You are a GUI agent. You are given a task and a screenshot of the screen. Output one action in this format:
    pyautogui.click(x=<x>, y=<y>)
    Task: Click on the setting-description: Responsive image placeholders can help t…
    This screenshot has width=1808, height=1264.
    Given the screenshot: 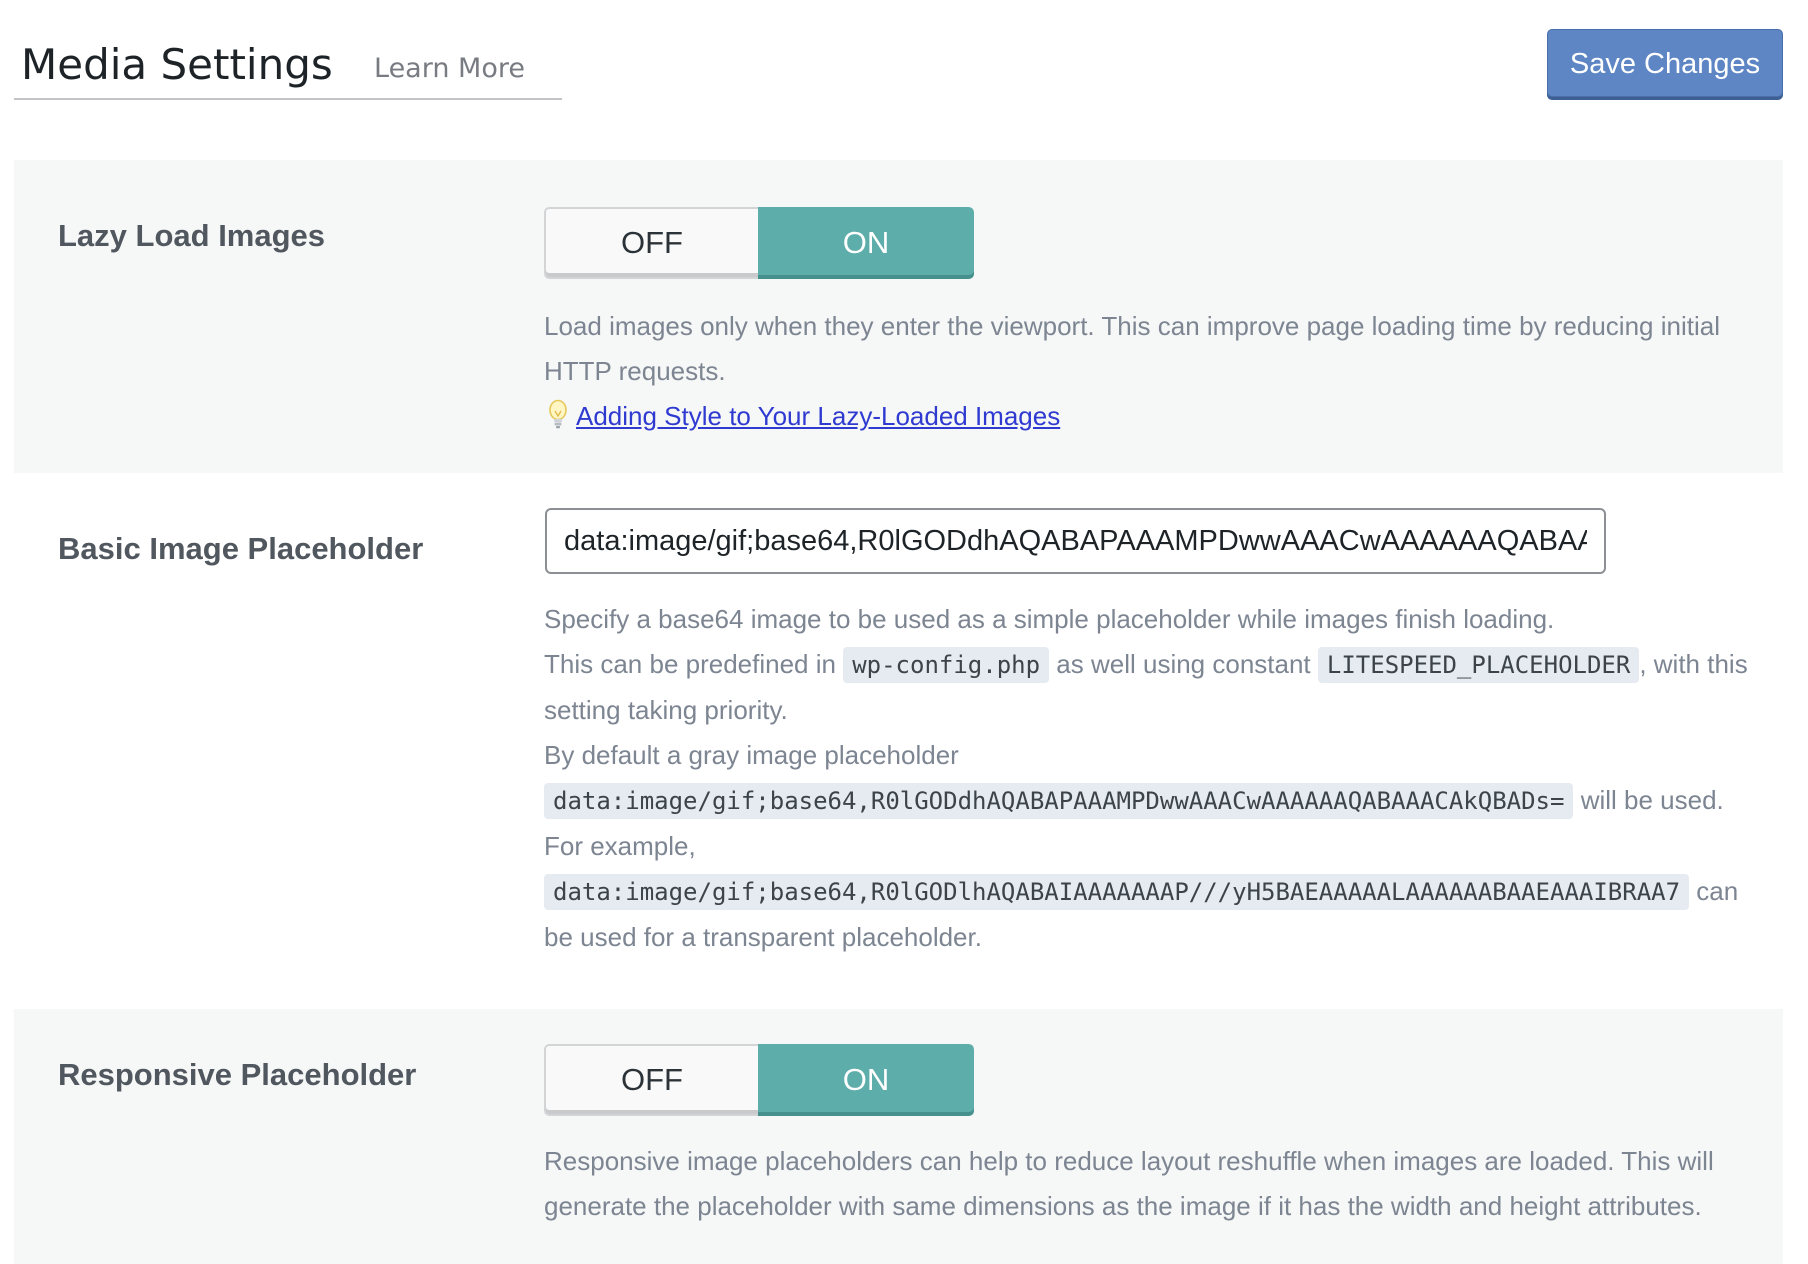 What is the action you would take?
    pyautogui.click(x=1154, y=1184)
    